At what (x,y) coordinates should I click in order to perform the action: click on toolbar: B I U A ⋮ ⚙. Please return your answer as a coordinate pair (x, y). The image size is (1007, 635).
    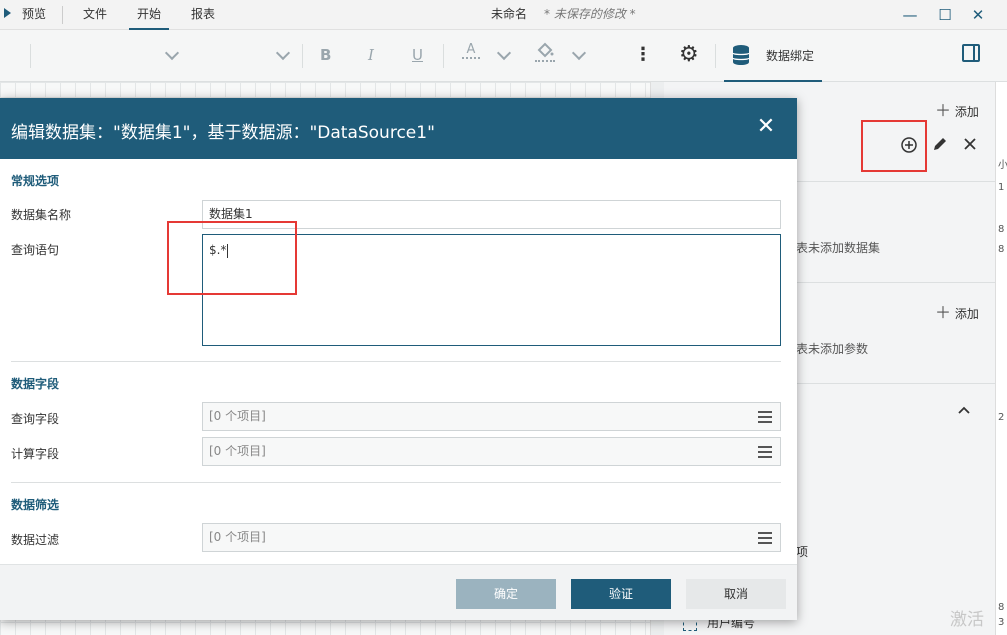
    Looking at the image, I should click on (503, 56).